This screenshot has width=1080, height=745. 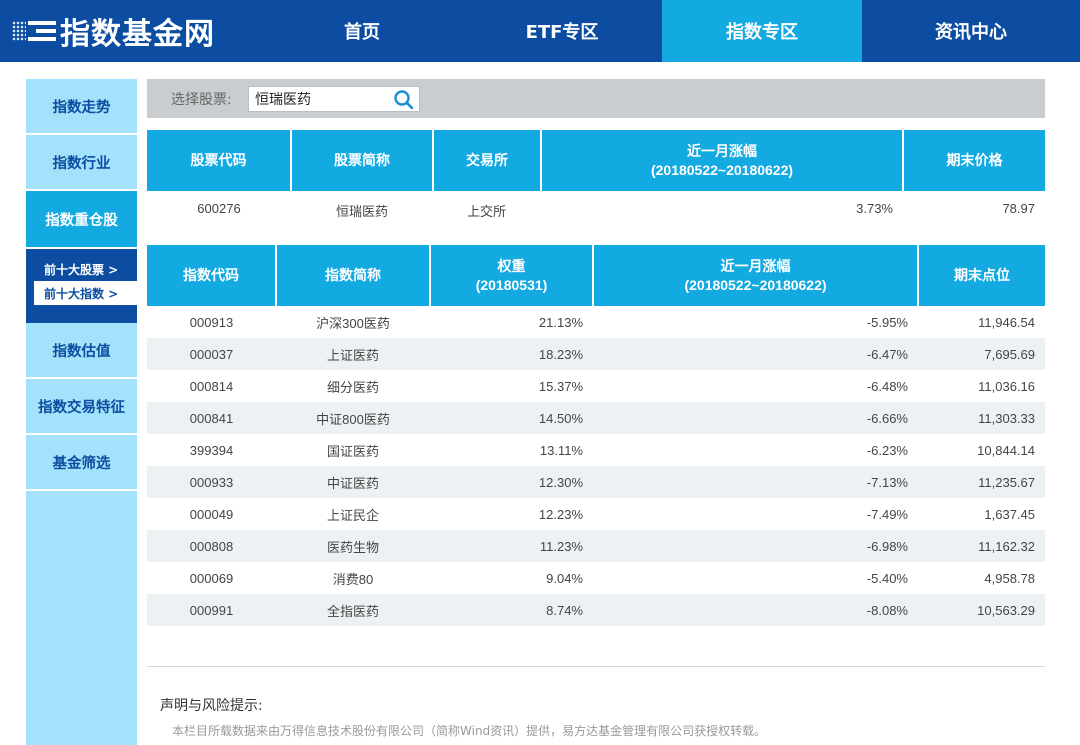 I want to click on index-weight: 14.50%, so click(x=511, y=418).